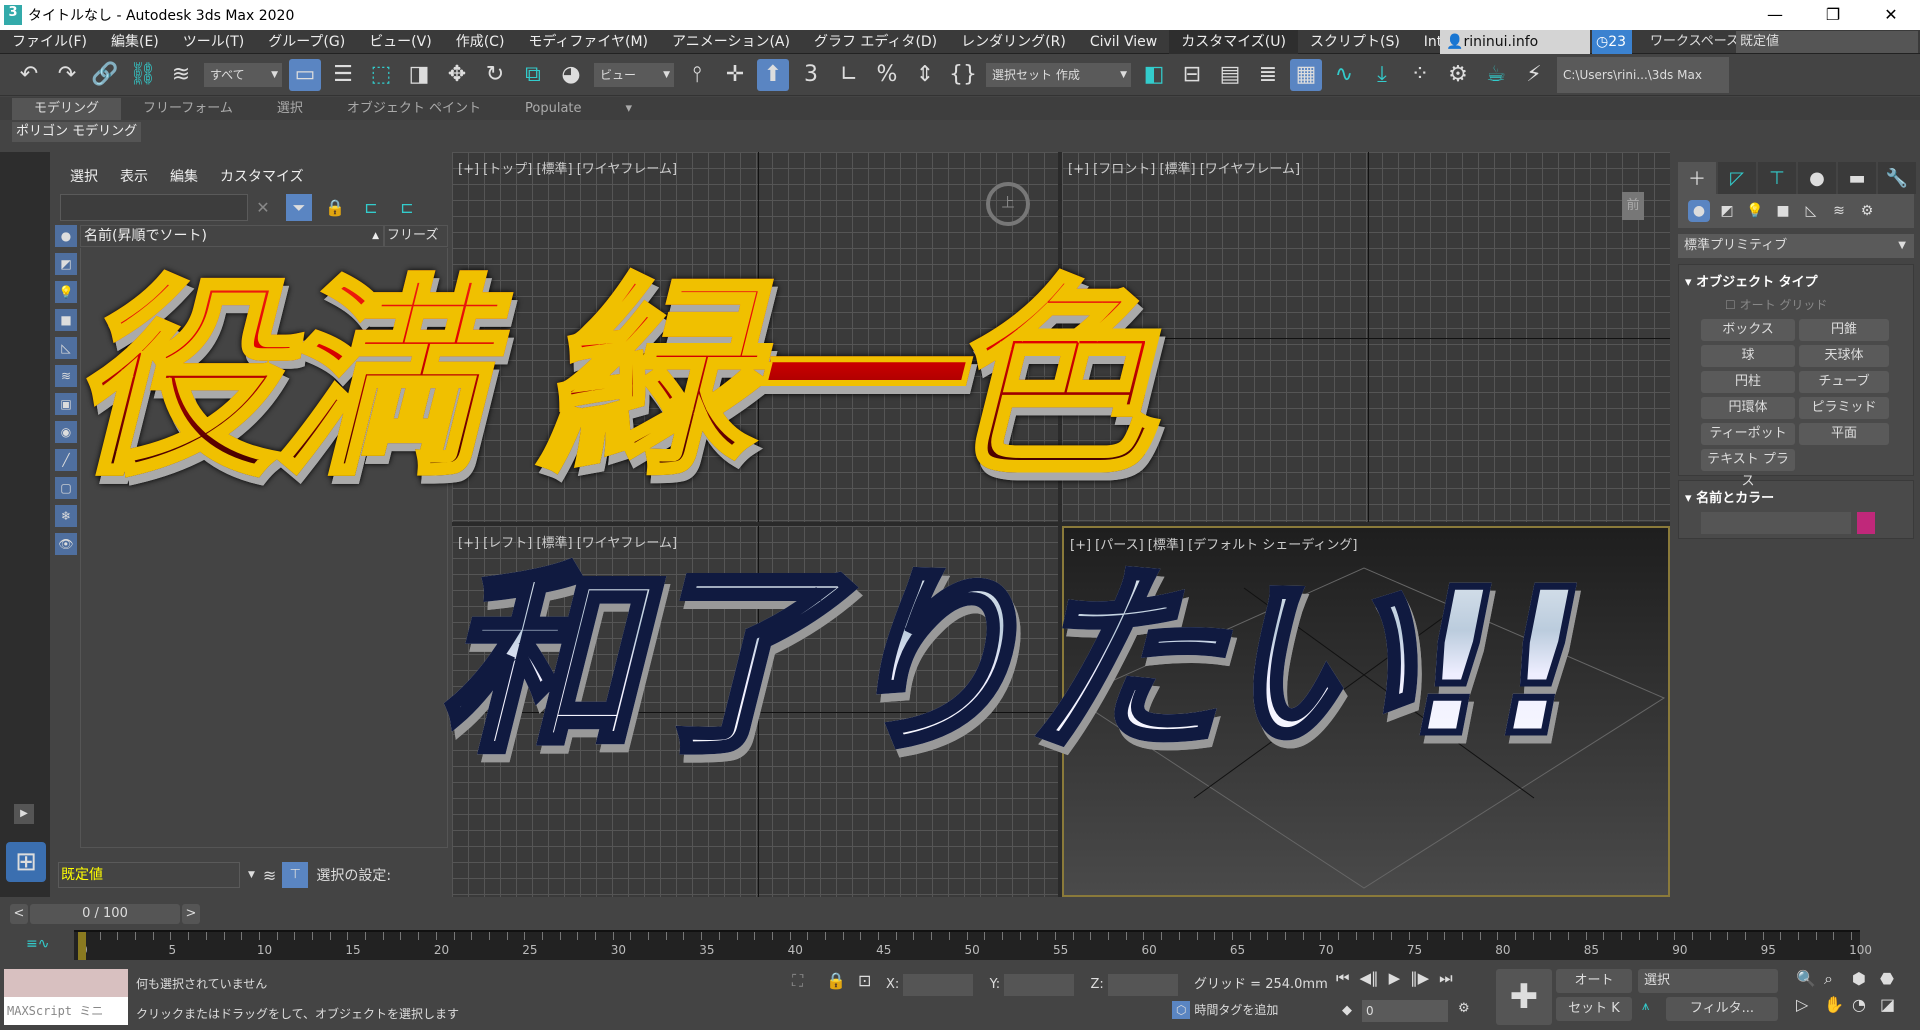  I want to click on redo-icon: ↷, so click(67, 75).